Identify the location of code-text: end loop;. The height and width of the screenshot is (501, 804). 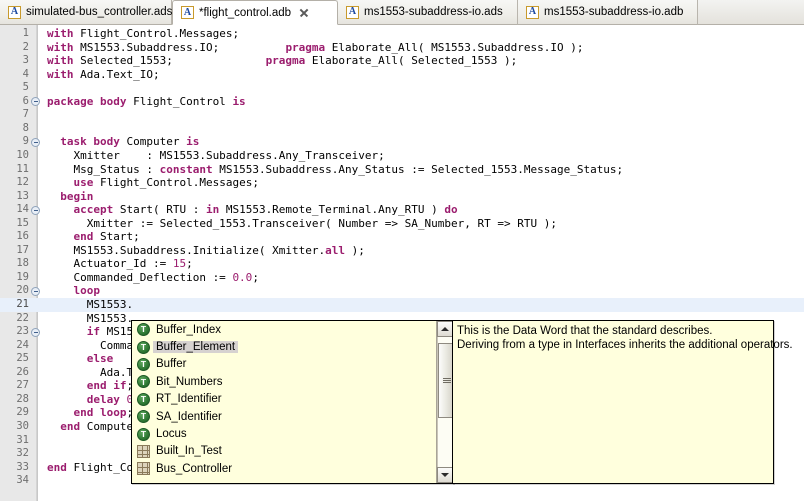
(103, 413).